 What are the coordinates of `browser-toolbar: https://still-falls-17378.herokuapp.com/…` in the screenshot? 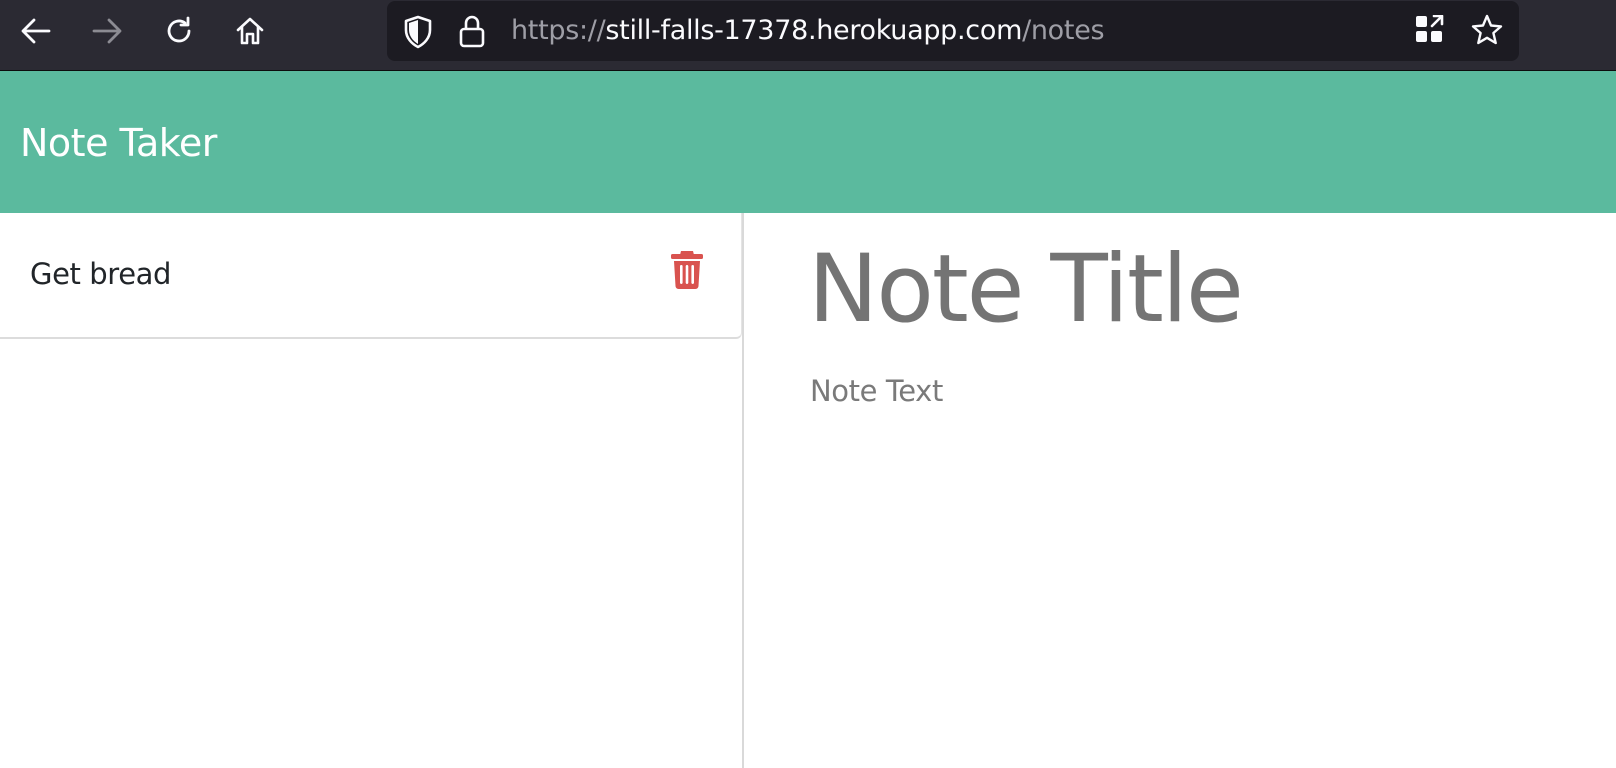 It's located at (808, 35).